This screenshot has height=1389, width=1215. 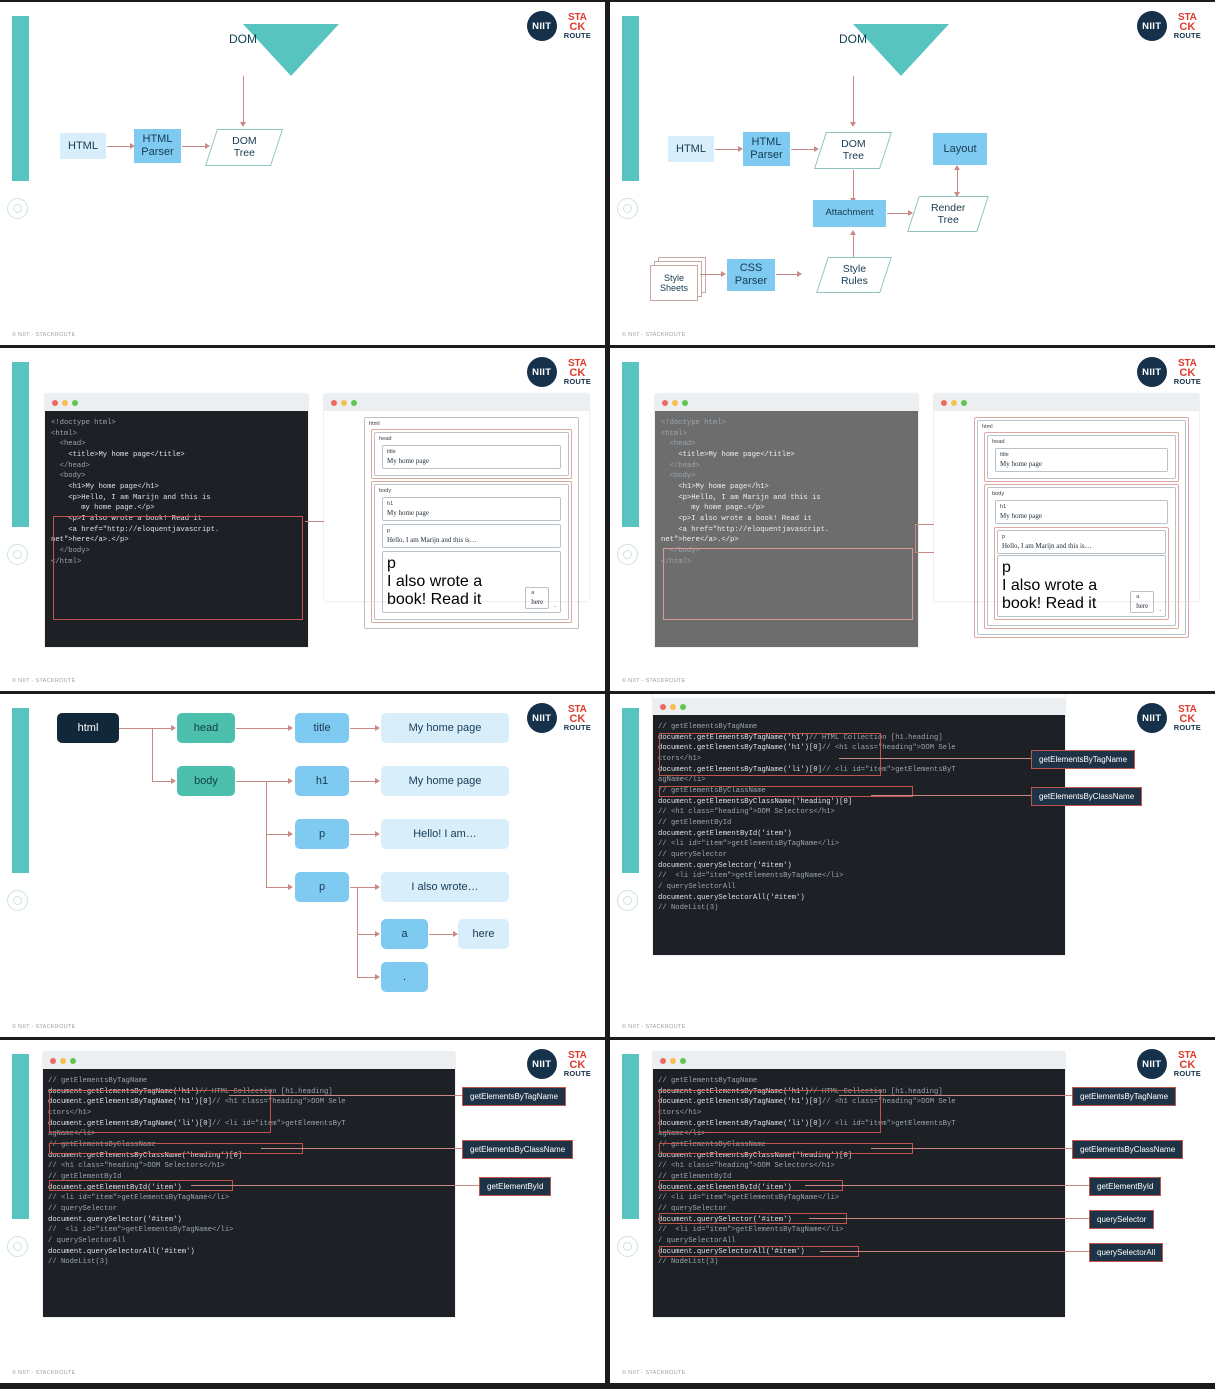 I want to click on arrow-html-parser, so click(x=727, y=149).